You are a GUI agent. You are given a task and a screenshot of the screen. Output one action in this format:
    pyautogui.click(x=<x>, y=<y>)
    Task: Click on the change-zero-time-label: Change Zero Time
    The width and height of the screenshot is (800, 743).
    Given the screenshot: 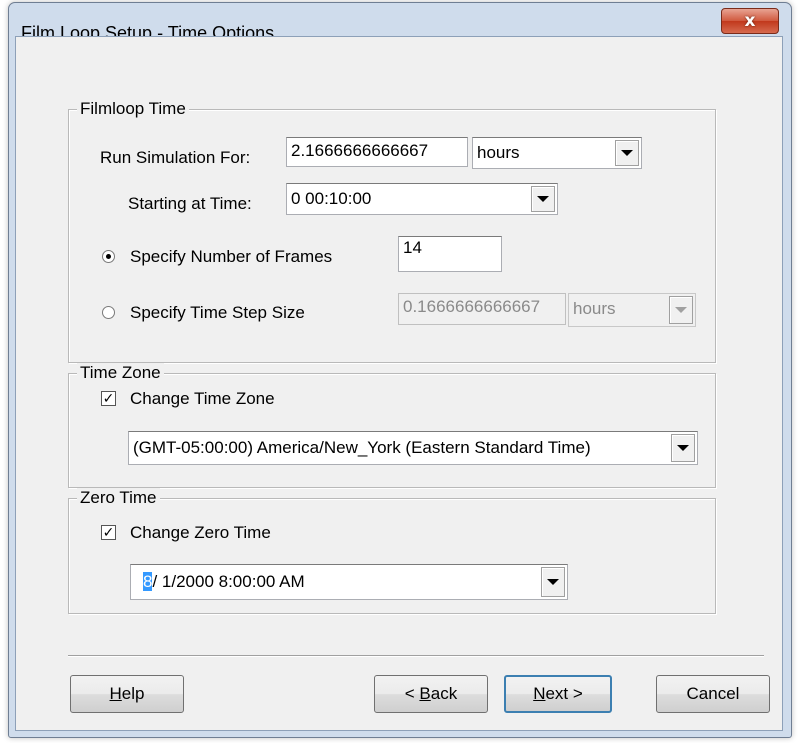 What is the action you would take?
    pyautogui.click(x=200, y=533)
    